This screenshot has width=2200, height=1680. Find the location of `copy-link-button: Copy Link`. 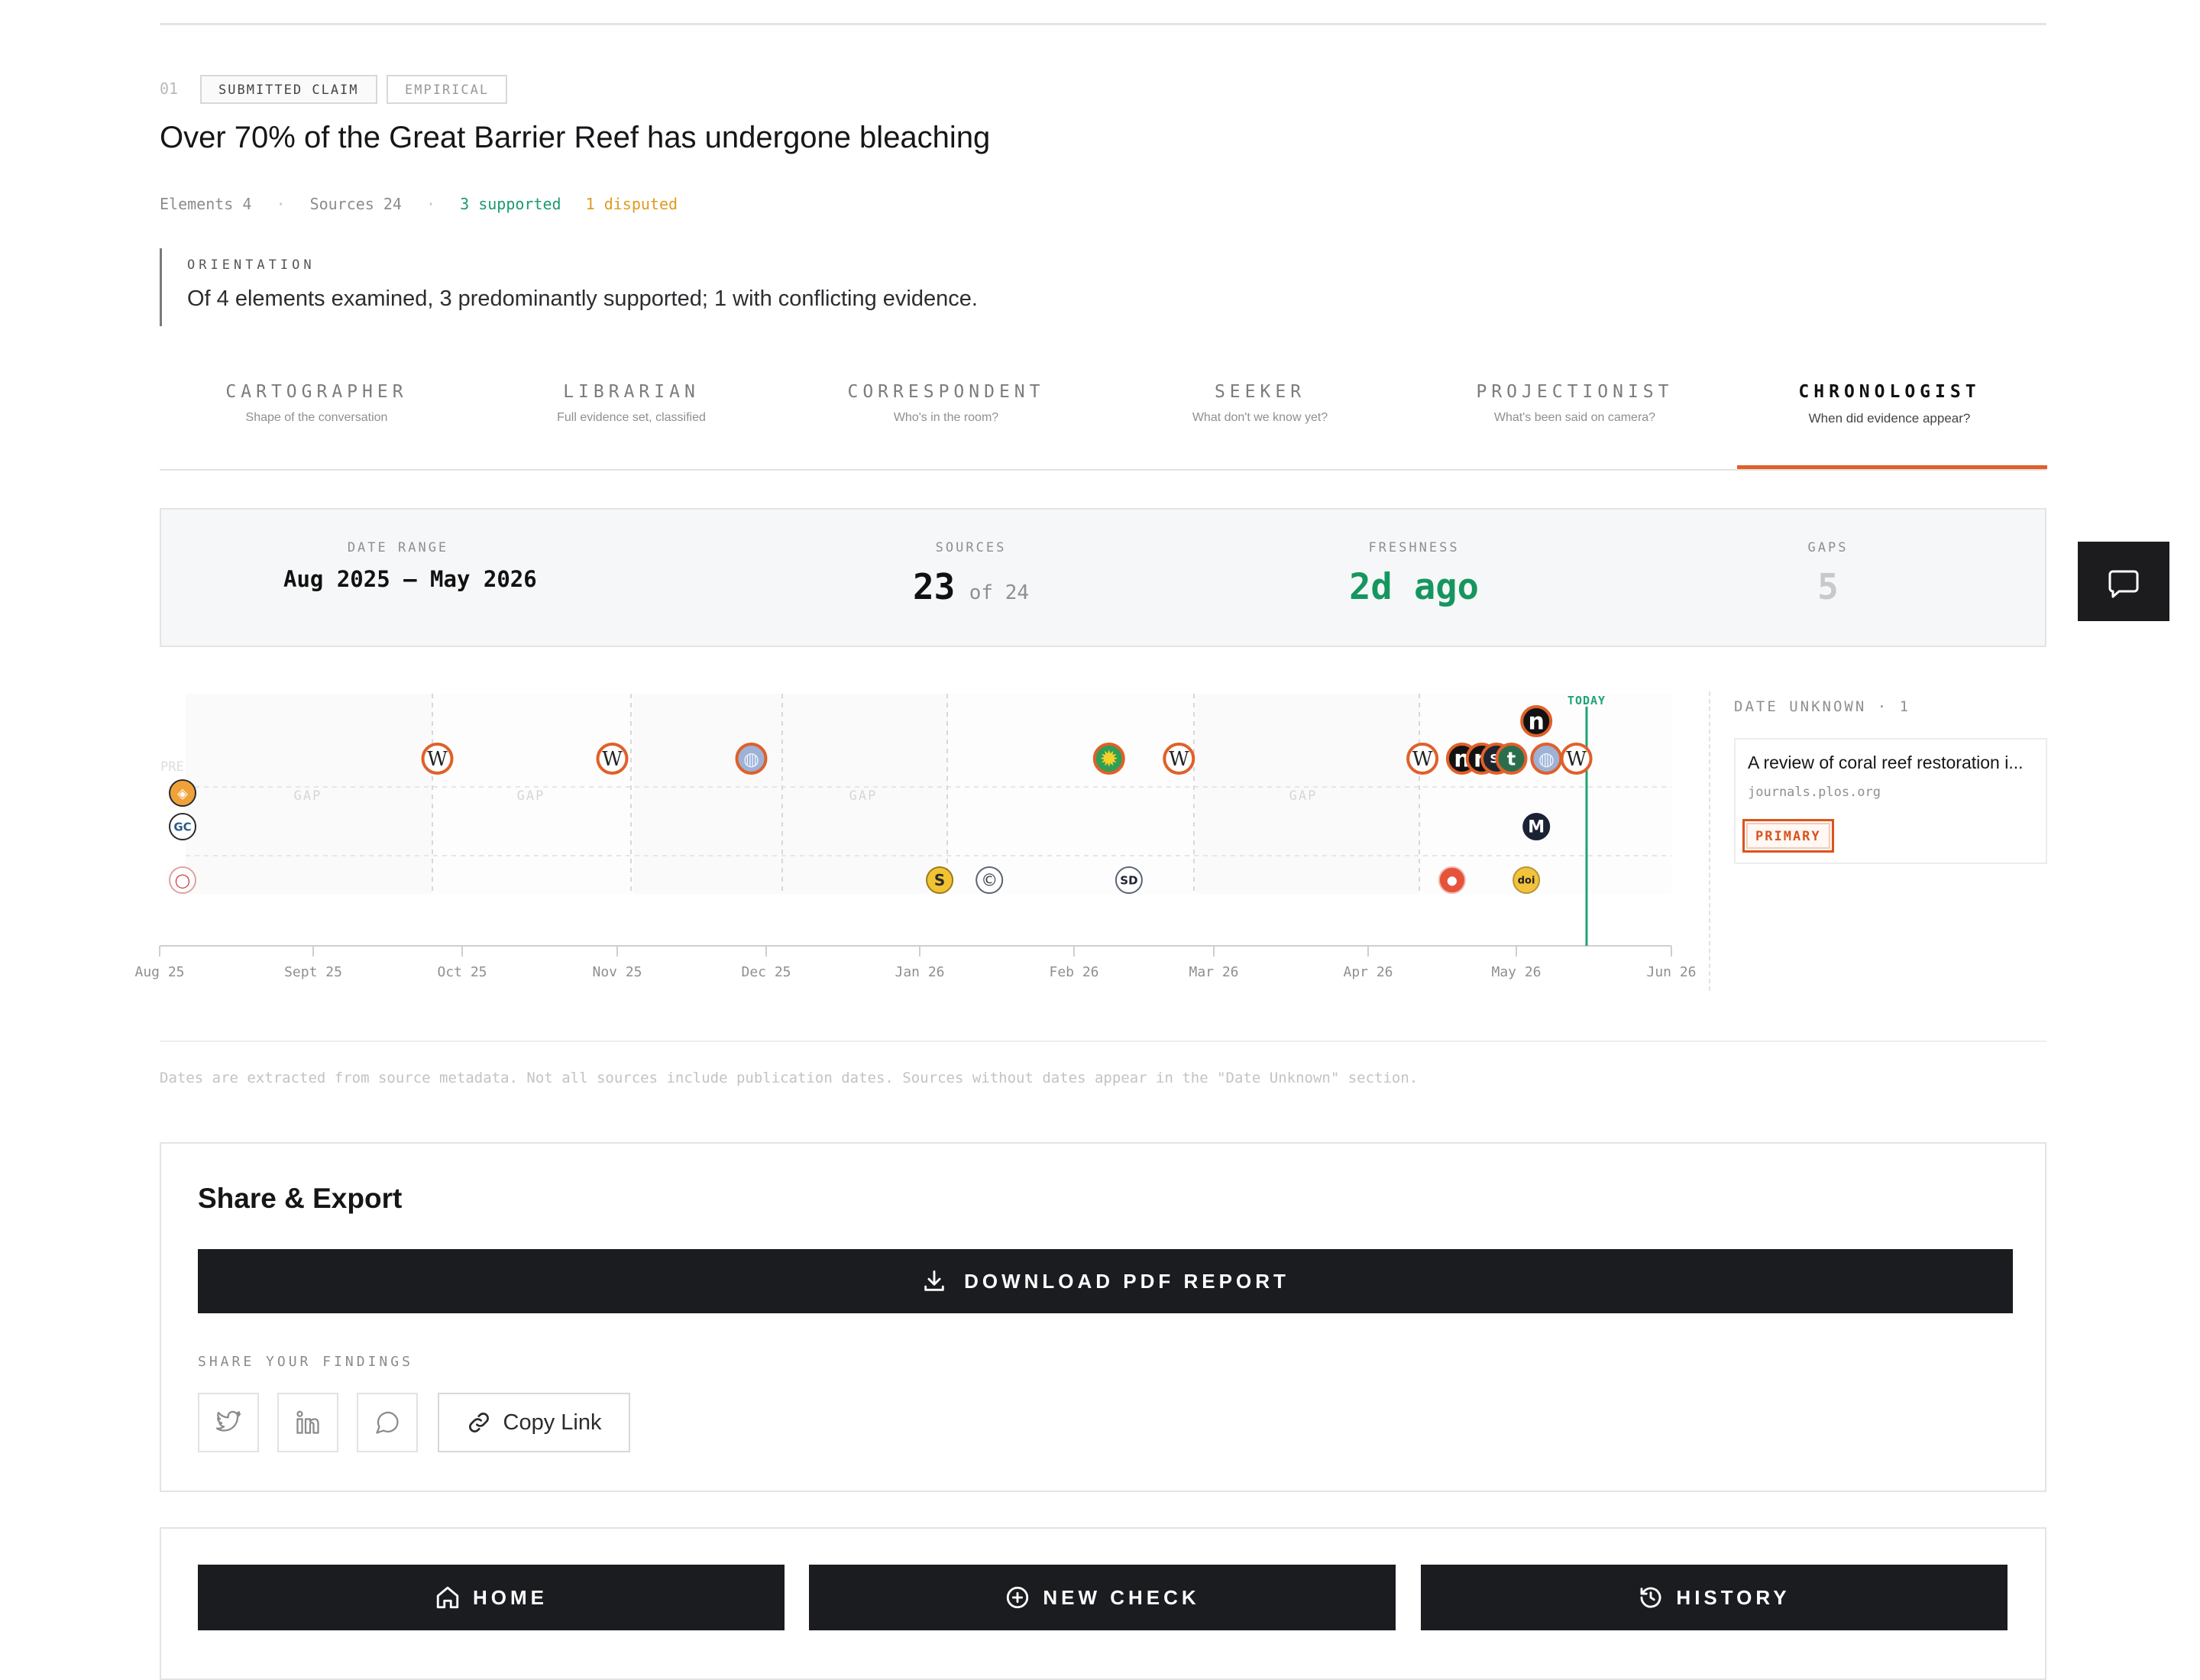

copy-link-button: Copy Link is located at coordinates (534, 1422).